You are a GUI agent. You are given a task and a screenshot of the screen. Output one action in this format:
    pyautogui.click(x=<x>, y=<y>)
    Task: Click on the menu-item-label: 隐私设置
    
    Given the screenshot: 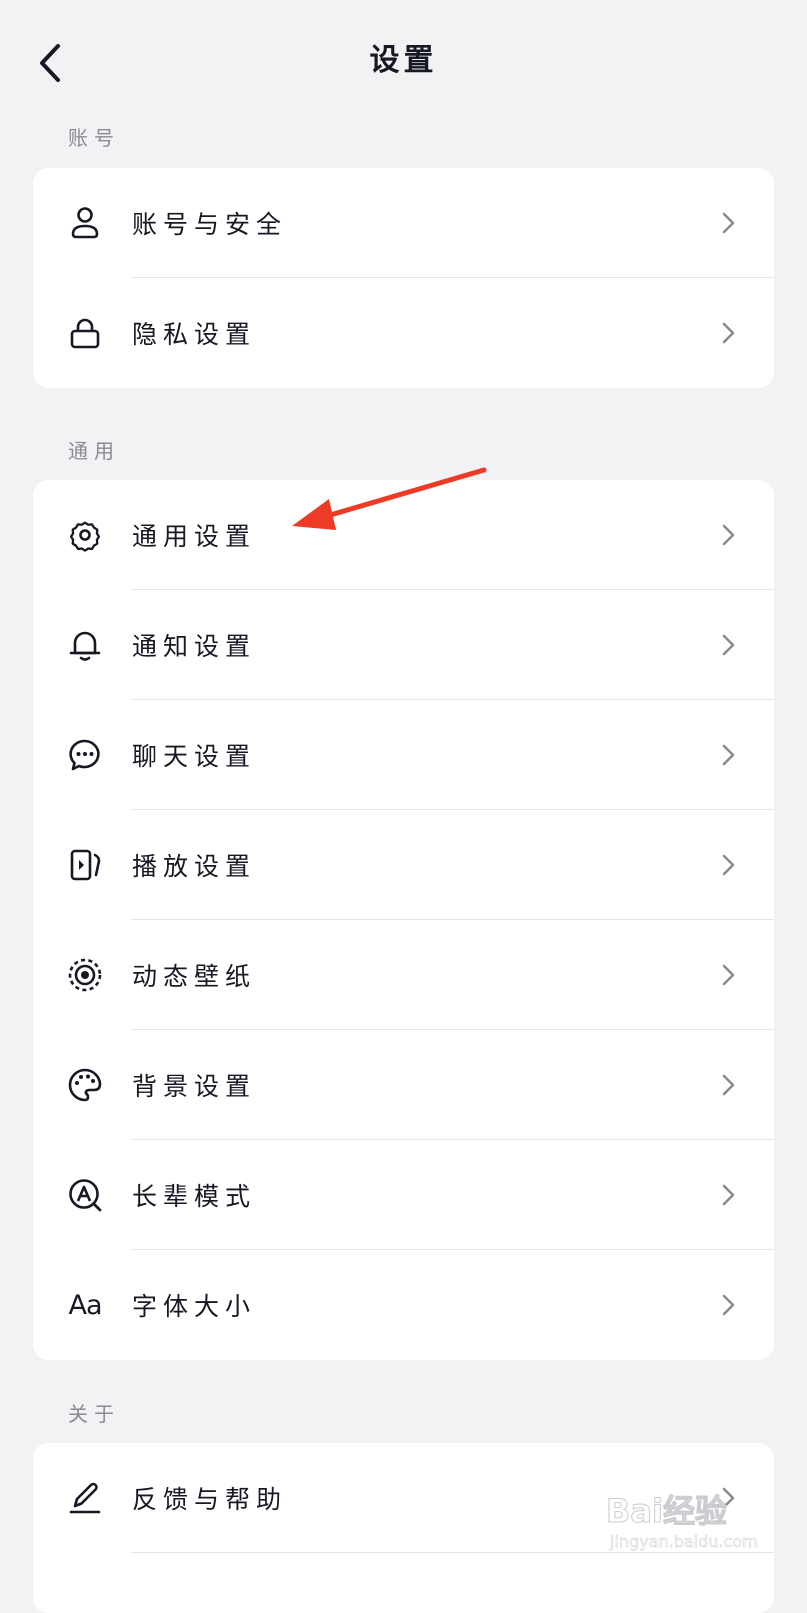 What is the action you would take?
    pyautogui.click(x=194, y=334)
    